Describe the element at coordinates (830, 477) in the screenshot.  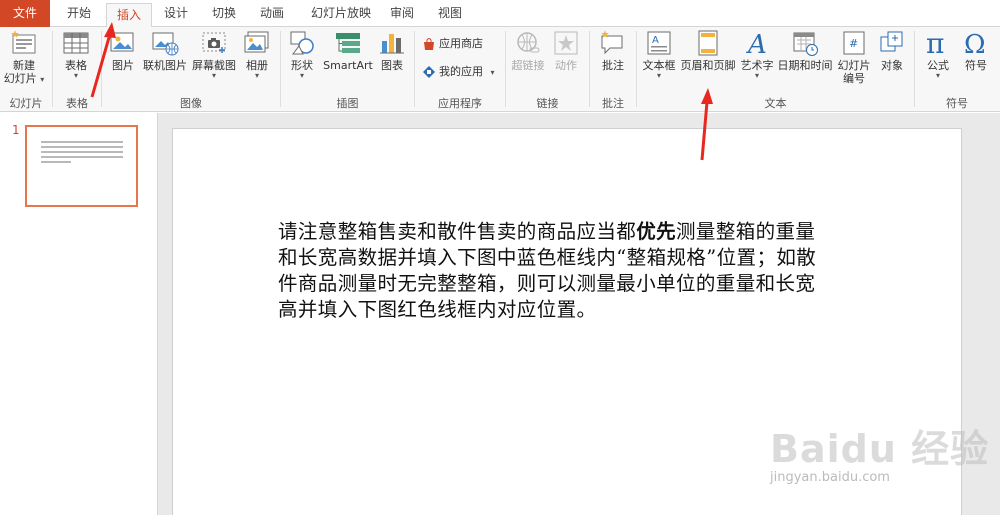
I see `watermark-url: jingyan.baidu.com` at that location.